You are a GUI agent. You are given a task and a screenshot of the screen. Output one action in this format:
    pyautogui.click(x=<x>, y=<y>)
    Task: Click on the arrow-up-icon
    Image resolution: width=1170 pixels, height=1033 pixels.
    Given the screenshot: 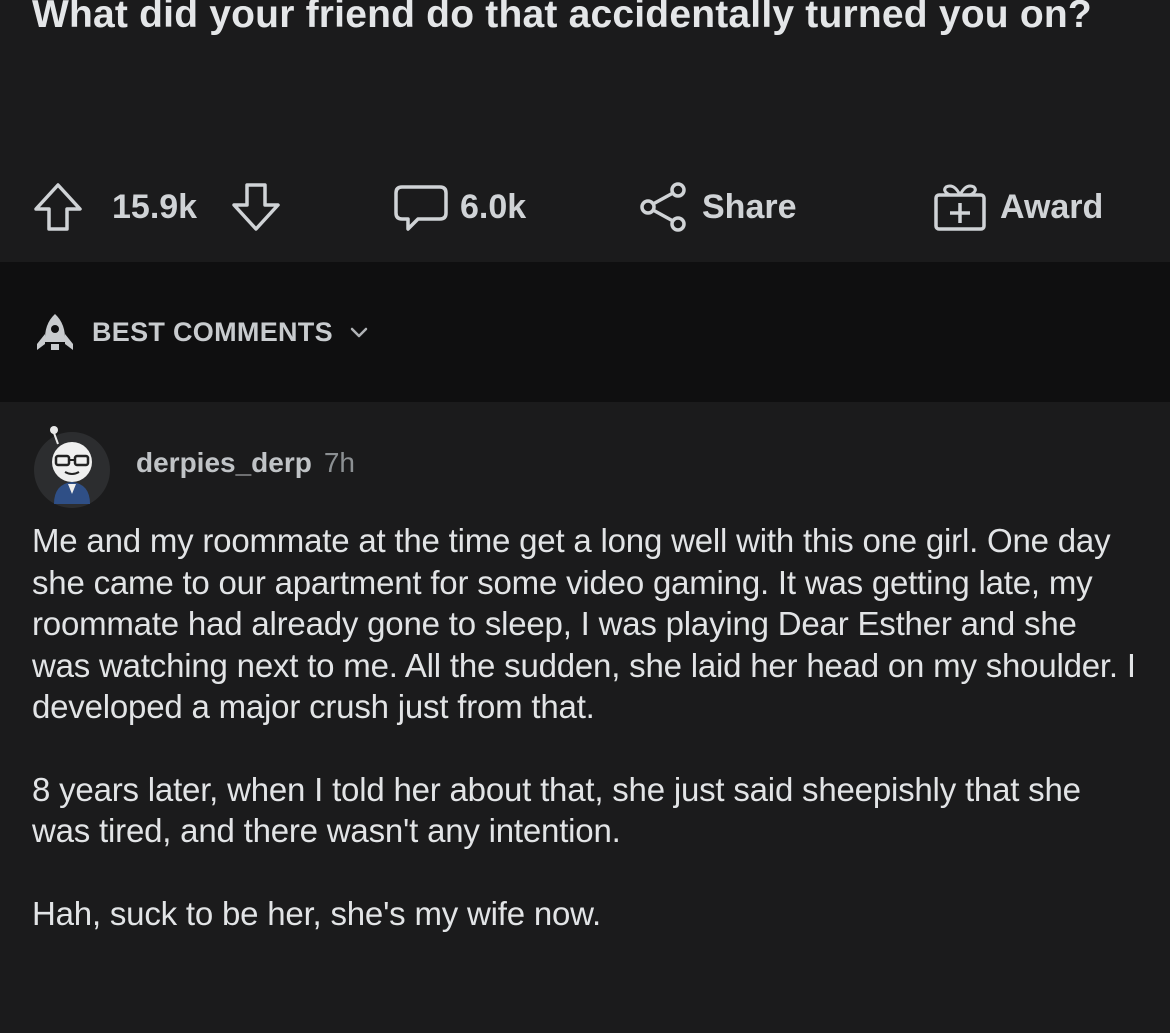 What is the action you would take?
    pyautogui.click(x=58, y=207)
    